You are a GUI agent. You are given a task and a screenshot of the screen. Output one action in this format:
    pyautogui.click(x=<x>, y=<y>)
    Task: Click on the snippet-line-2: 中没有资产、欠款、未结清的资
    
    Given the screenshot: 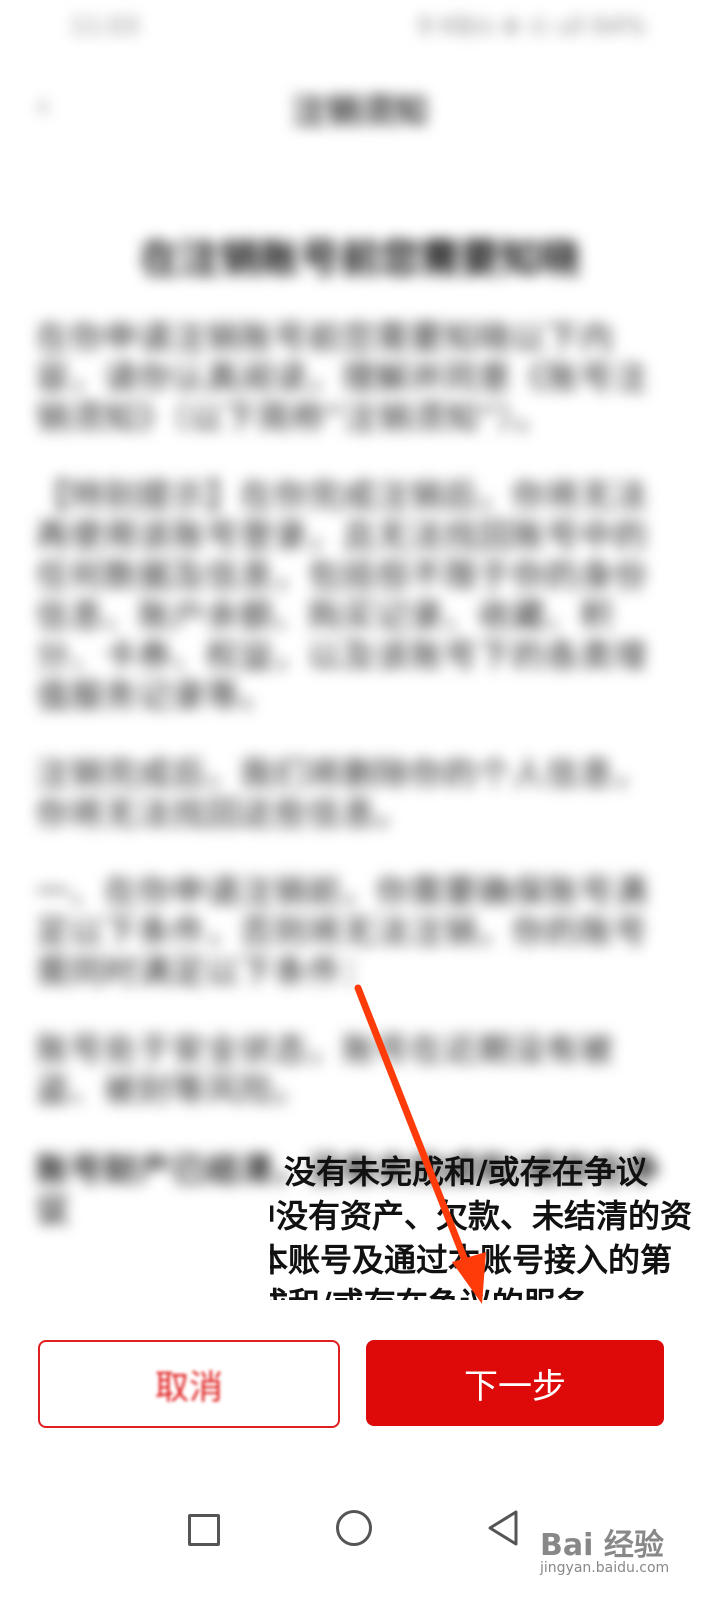 What is the action you would take?
    pyautogui.click(x=481, y=1216)
    